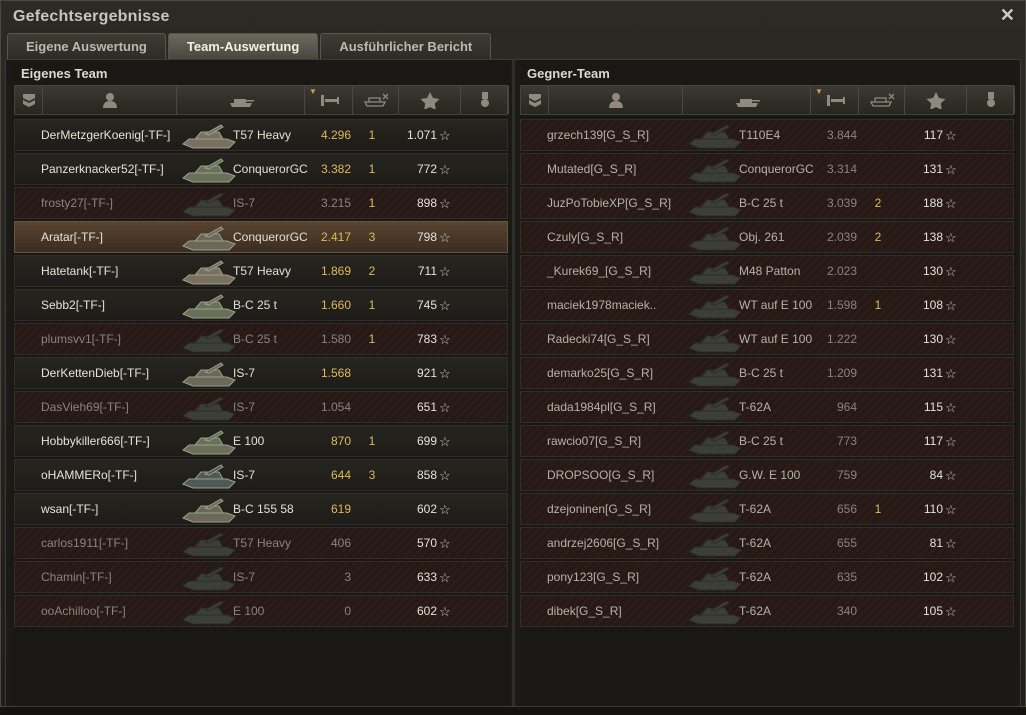  What do you see at coordinates (767, 577) in the screenshot?
I see `table-row: pony123[G_S_R] T-62A 635 102 ☆` at bounding box center [767, 577].